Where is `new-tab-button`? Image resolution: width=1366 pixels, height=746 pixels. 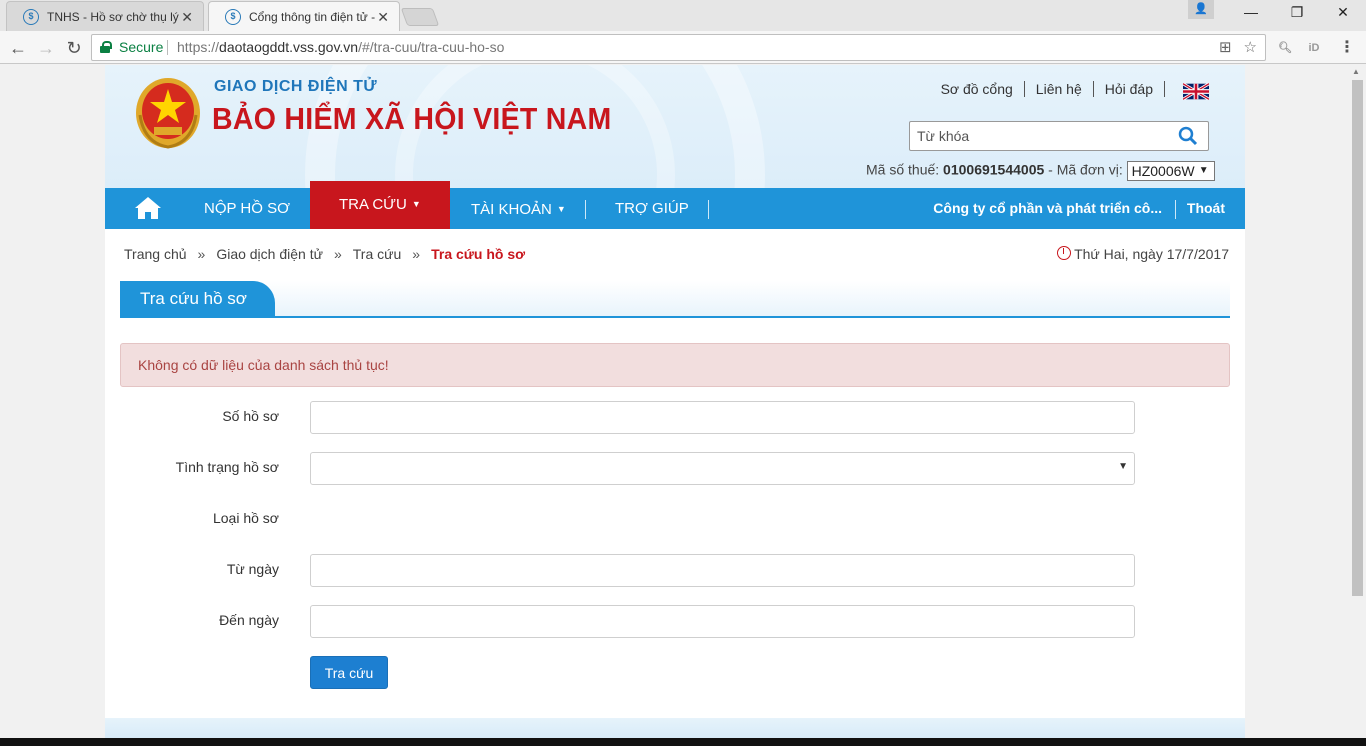
new-tab-button is located at coordinates (420, 17).